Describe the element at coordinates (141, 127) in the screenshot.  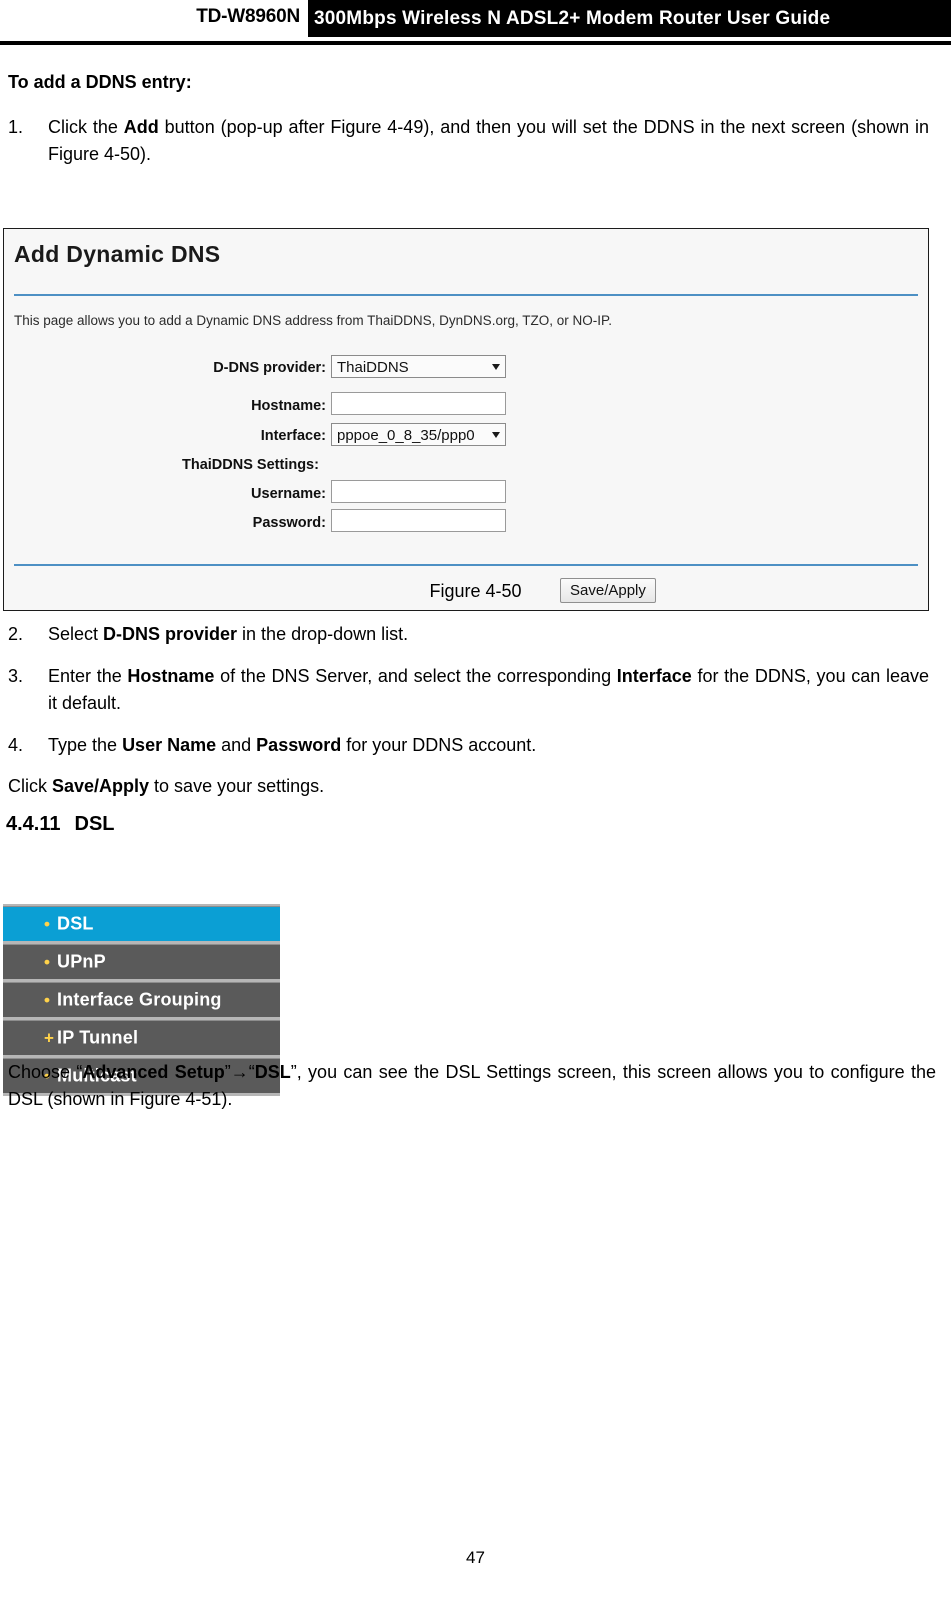
I see `step-1-run-1: Add` at that location.